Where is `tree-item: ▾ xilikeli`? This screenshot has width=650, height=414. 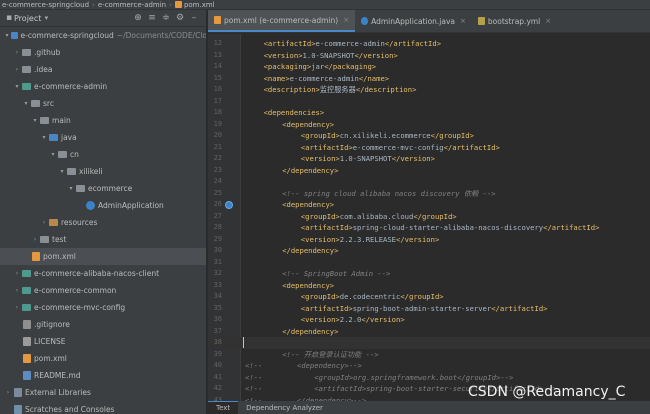
tree-item: ▾ xilikeli is located at coordinates (103, 171).